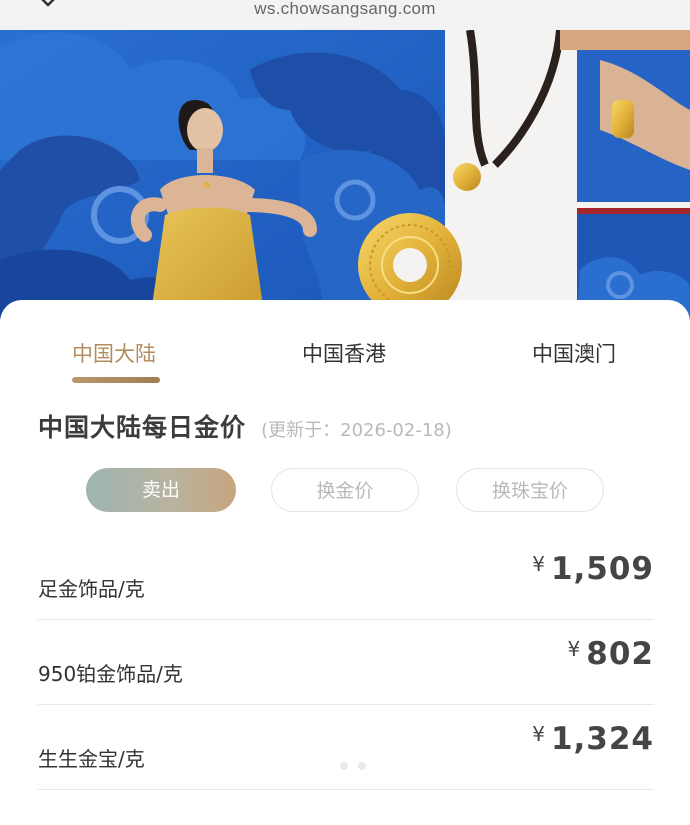  I want to click on price-row-gold-bar: 生生金宝/克 ¥1,324, so click(346, 747).